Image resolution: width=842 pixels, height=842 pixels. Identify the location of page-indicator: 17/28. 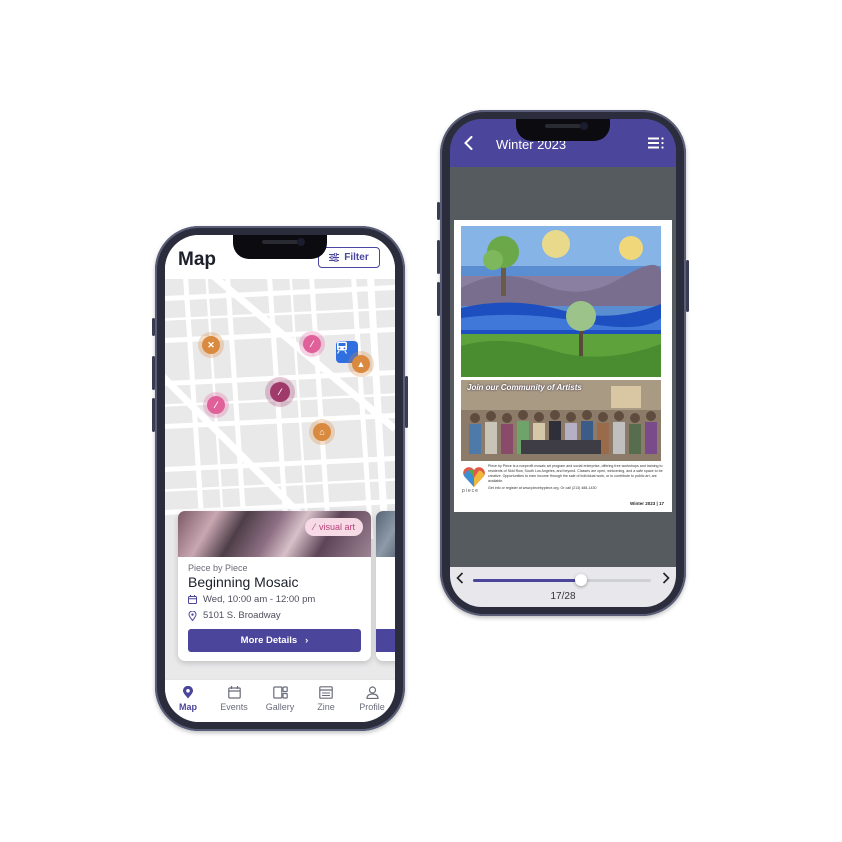
(563, 596).